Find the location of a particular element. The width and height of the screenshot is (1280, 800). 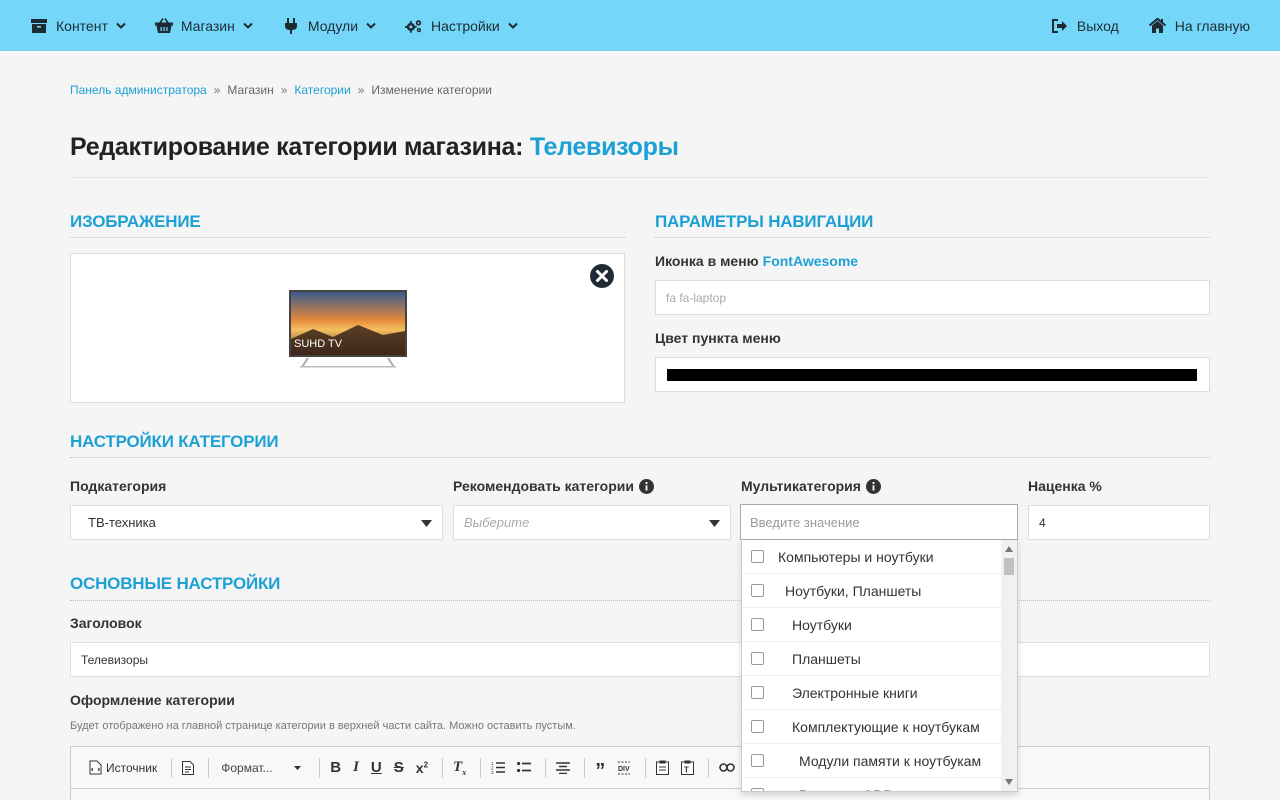

remove-format-icon: Tx is located at coordinates (460, 767).